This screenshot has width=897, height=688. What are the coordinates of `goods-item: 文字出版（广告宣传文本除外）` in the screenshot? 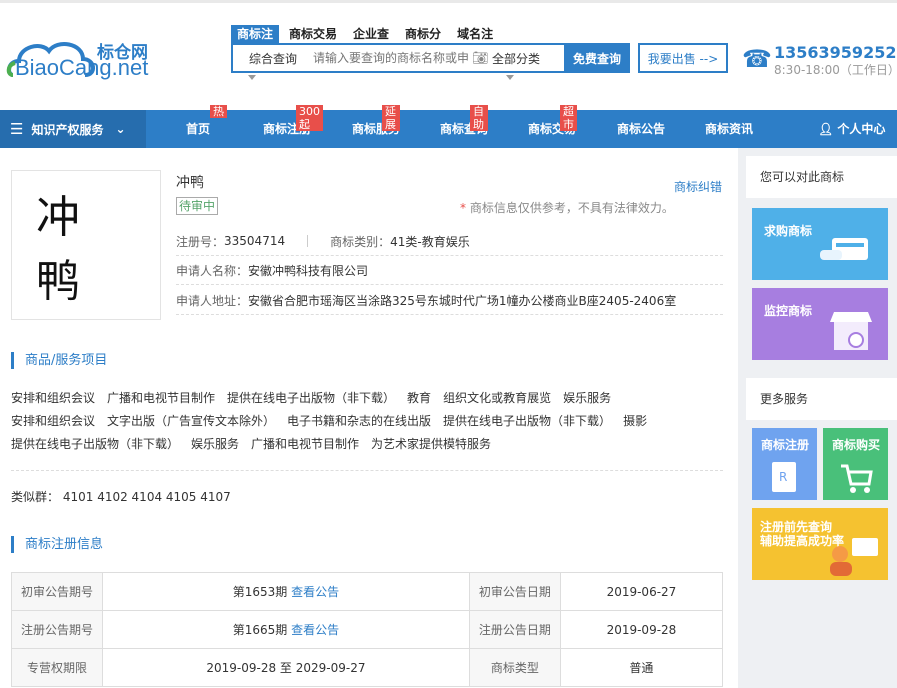 It's located at (191, 421).